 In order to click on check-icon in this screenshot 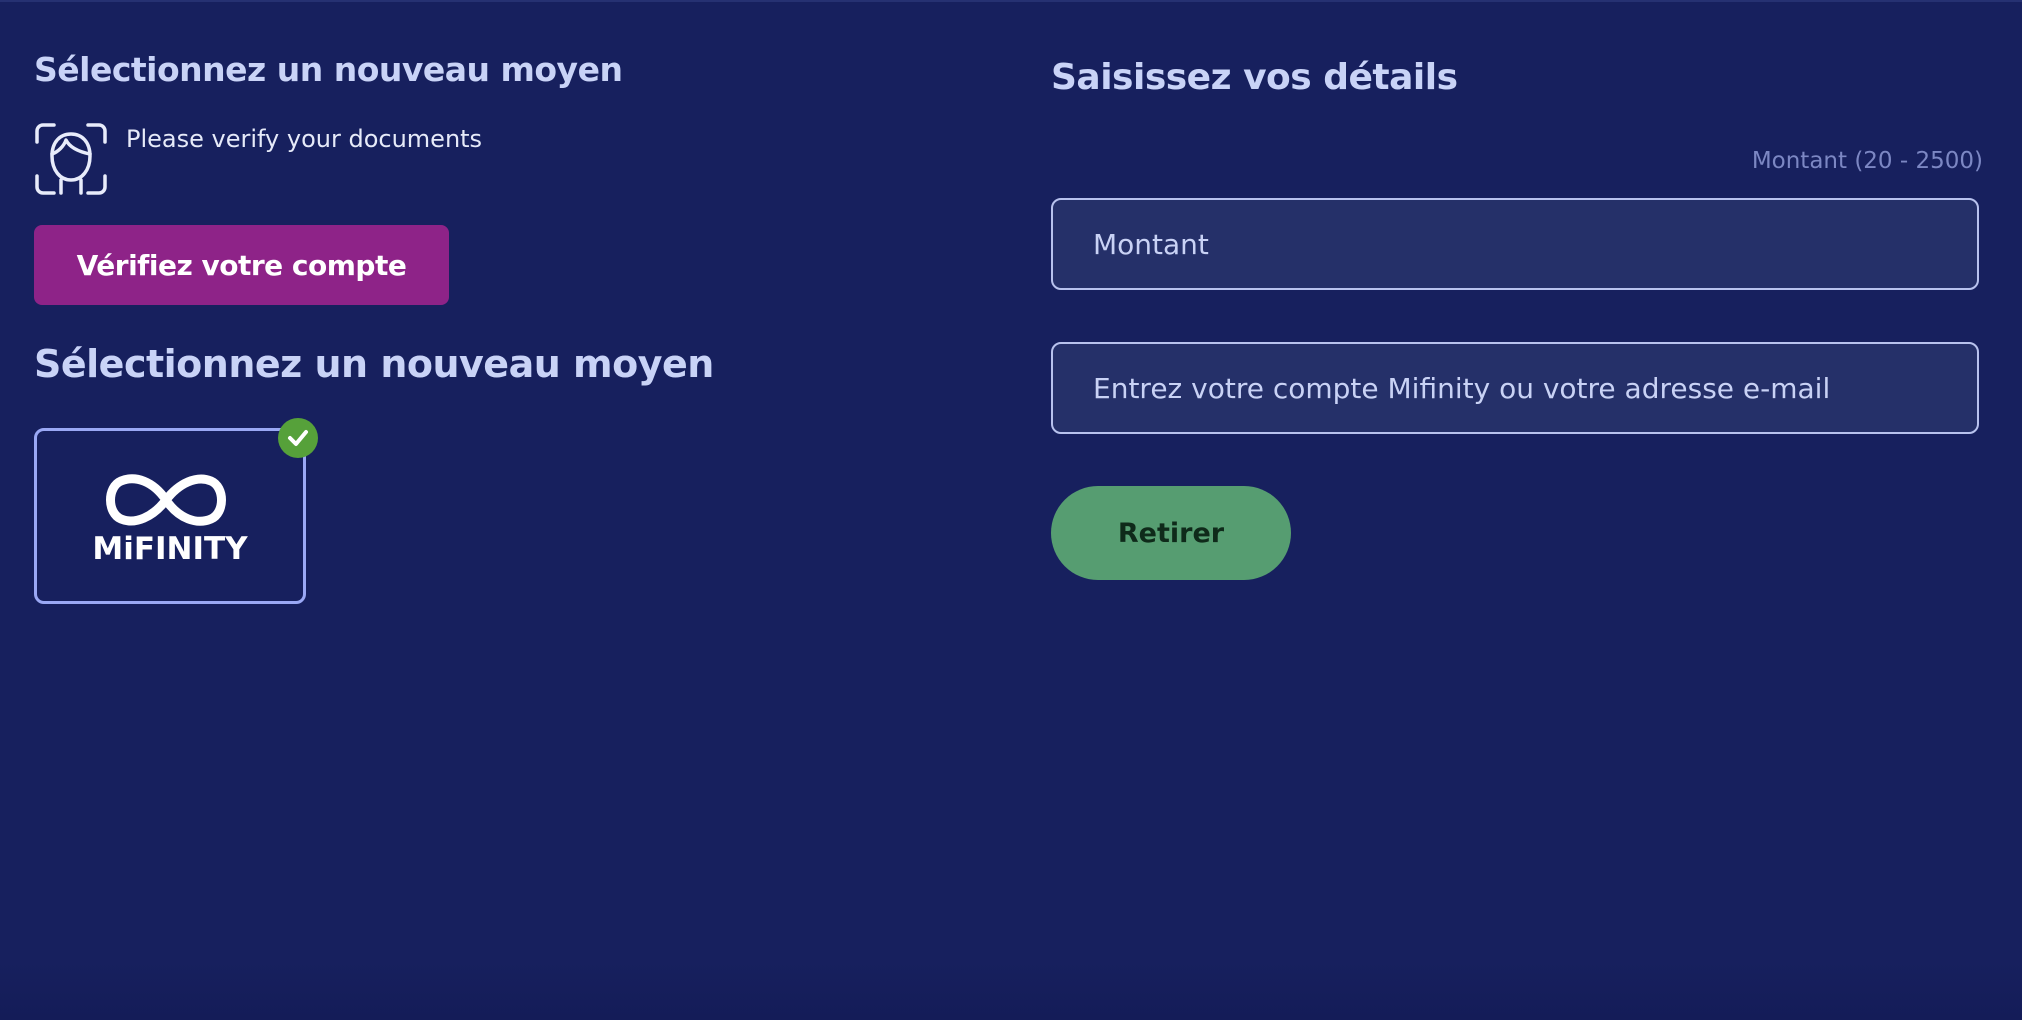, I will do `click(298, 438)`.